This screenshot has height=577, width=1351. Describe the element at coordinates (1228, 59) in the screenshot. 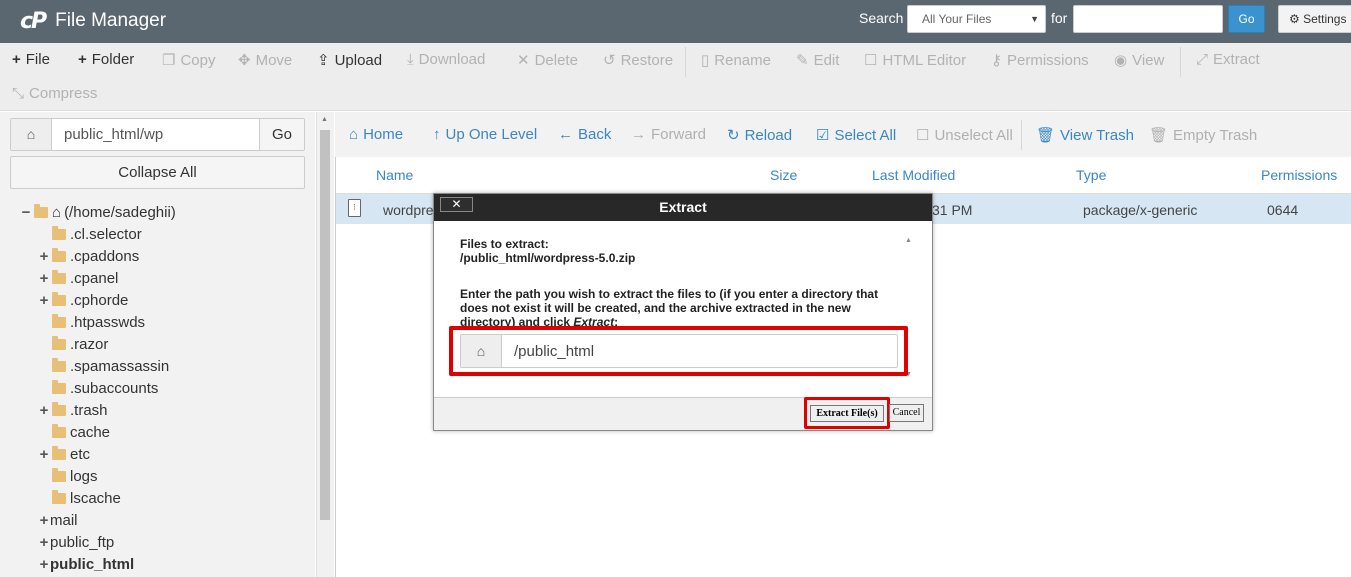

I see `extract-button: ⤢ Extract` at that location.